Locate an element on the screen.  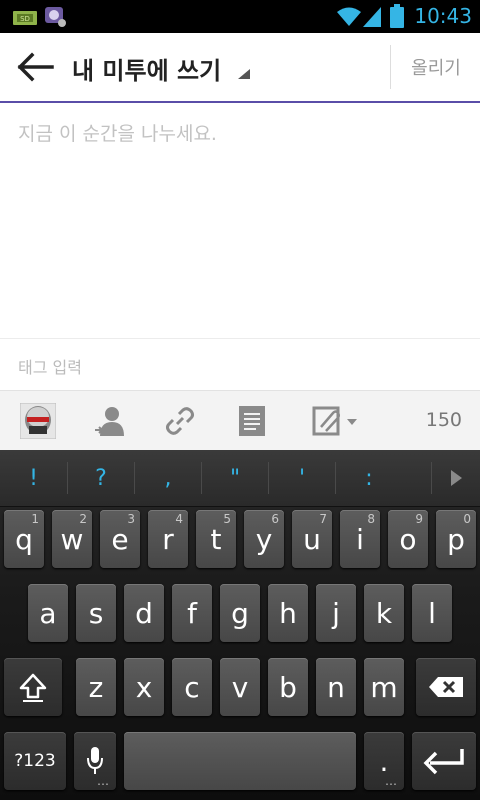
key-j: j is located at coordinates (336, 613).